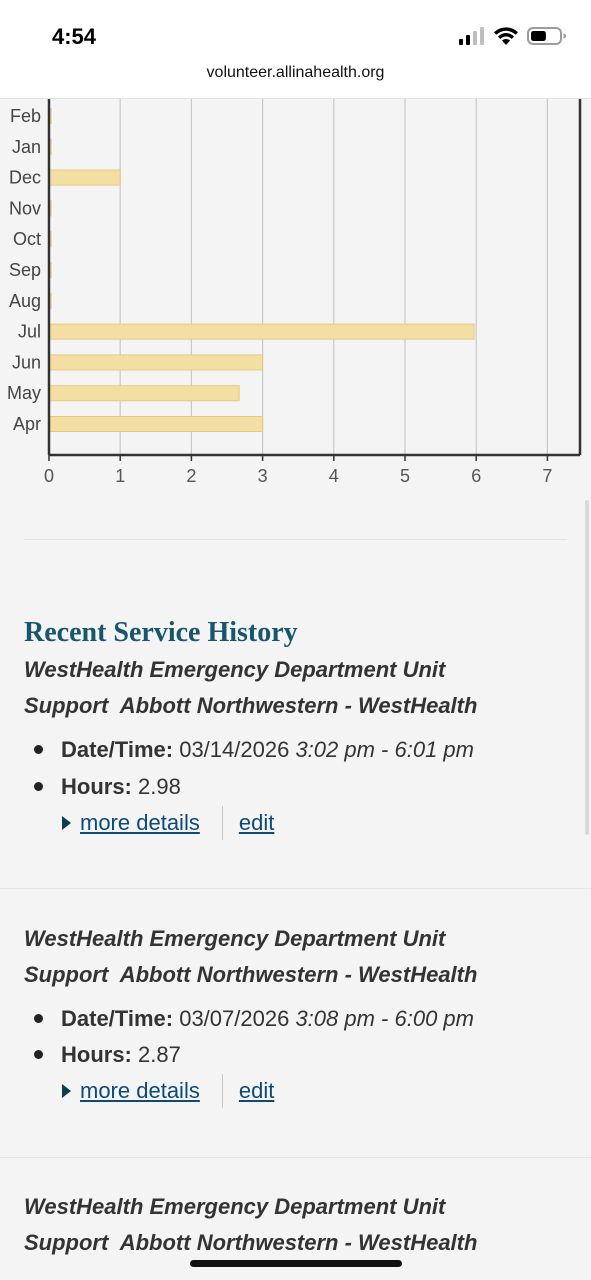 This screenshot has width=591, height=1280. I want to click on section-divider, so click(295, 539).